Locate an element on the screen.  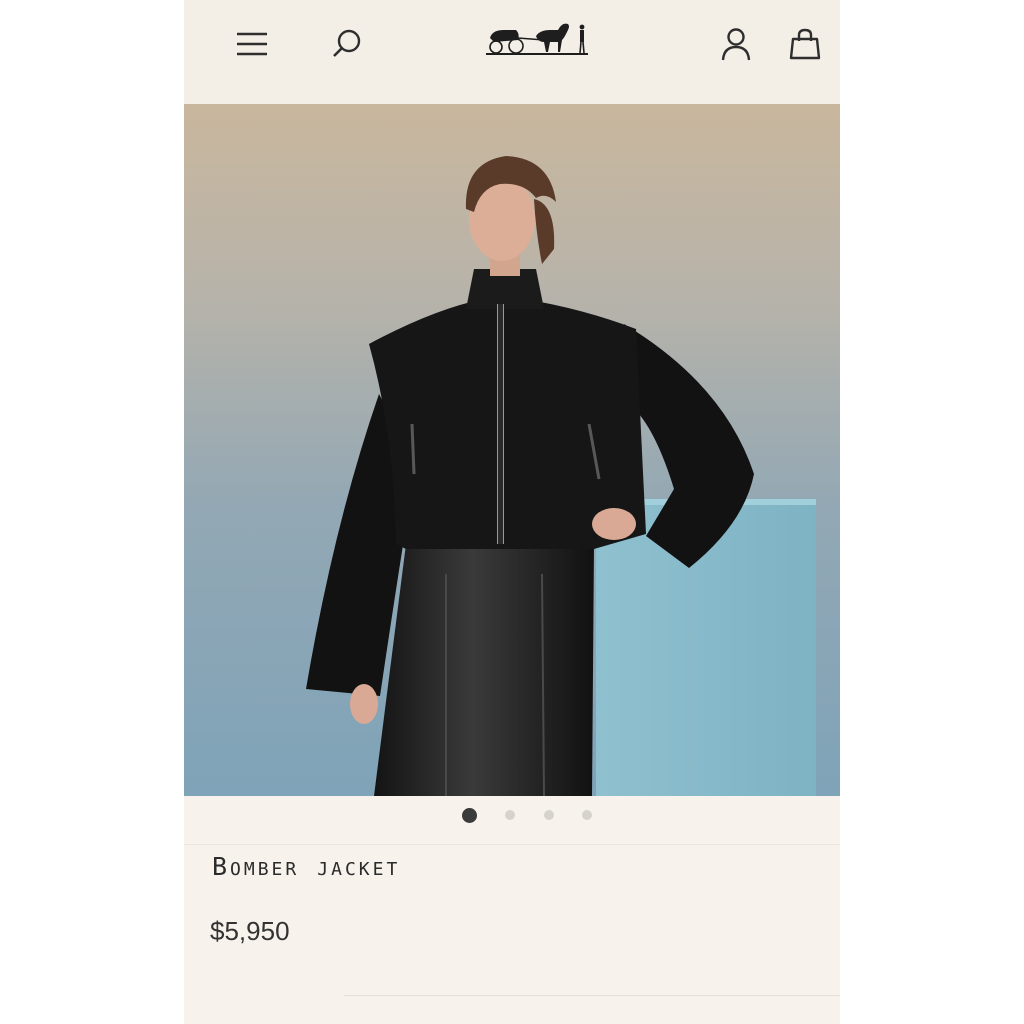
account-button is located at coordinates (736, 44).